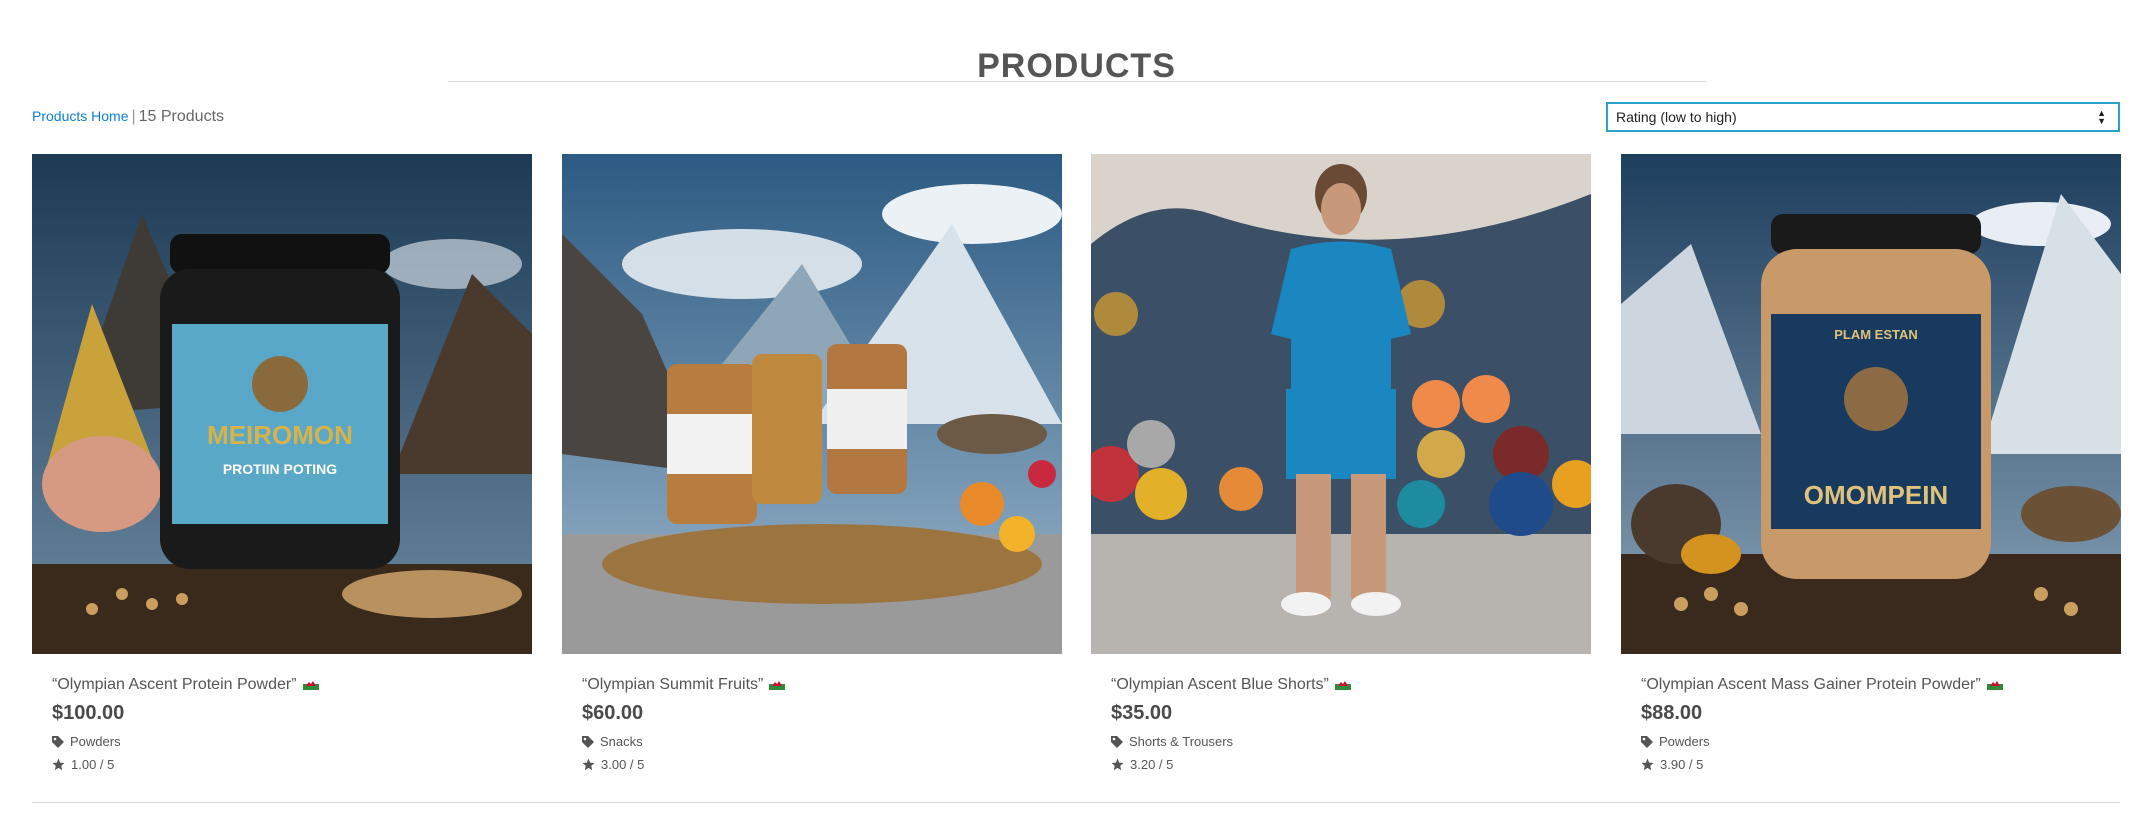 This screenshot has height=836, width=2153. Describe the element at coordinates (1863, 117) in the screenshot. I see `sort-select: Rating (low to high) ▲ ▼` at that location.